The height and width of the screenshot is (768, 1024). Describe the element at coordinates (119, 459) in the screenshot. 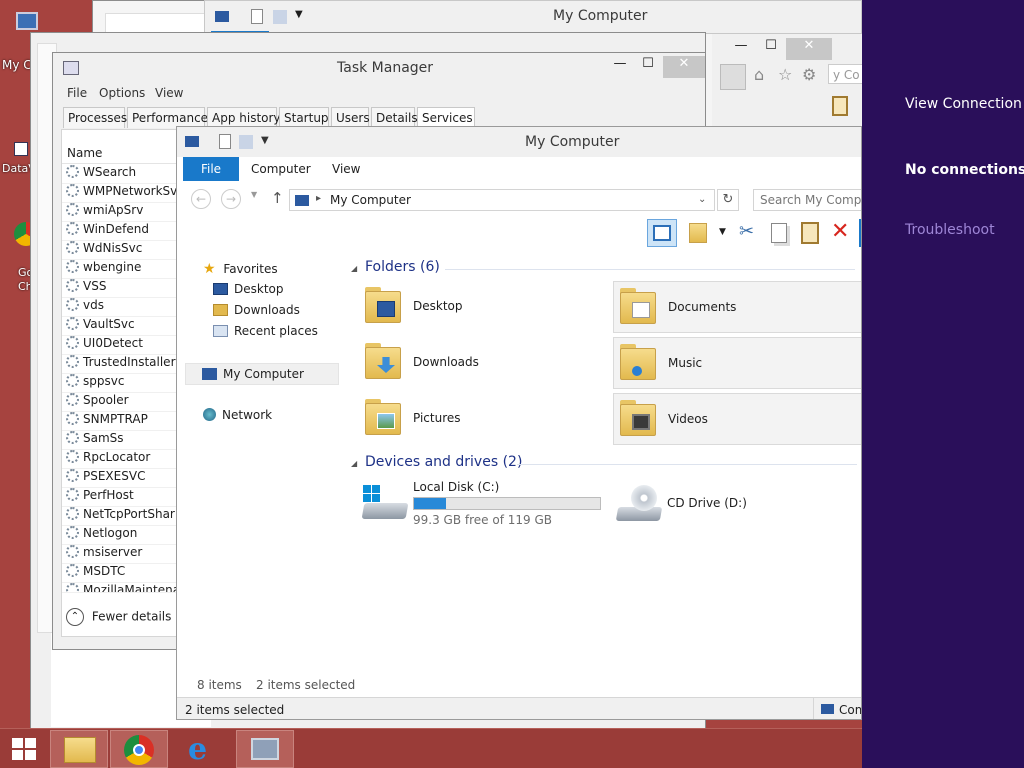

I see `service-row: RpcLocator` at that location.